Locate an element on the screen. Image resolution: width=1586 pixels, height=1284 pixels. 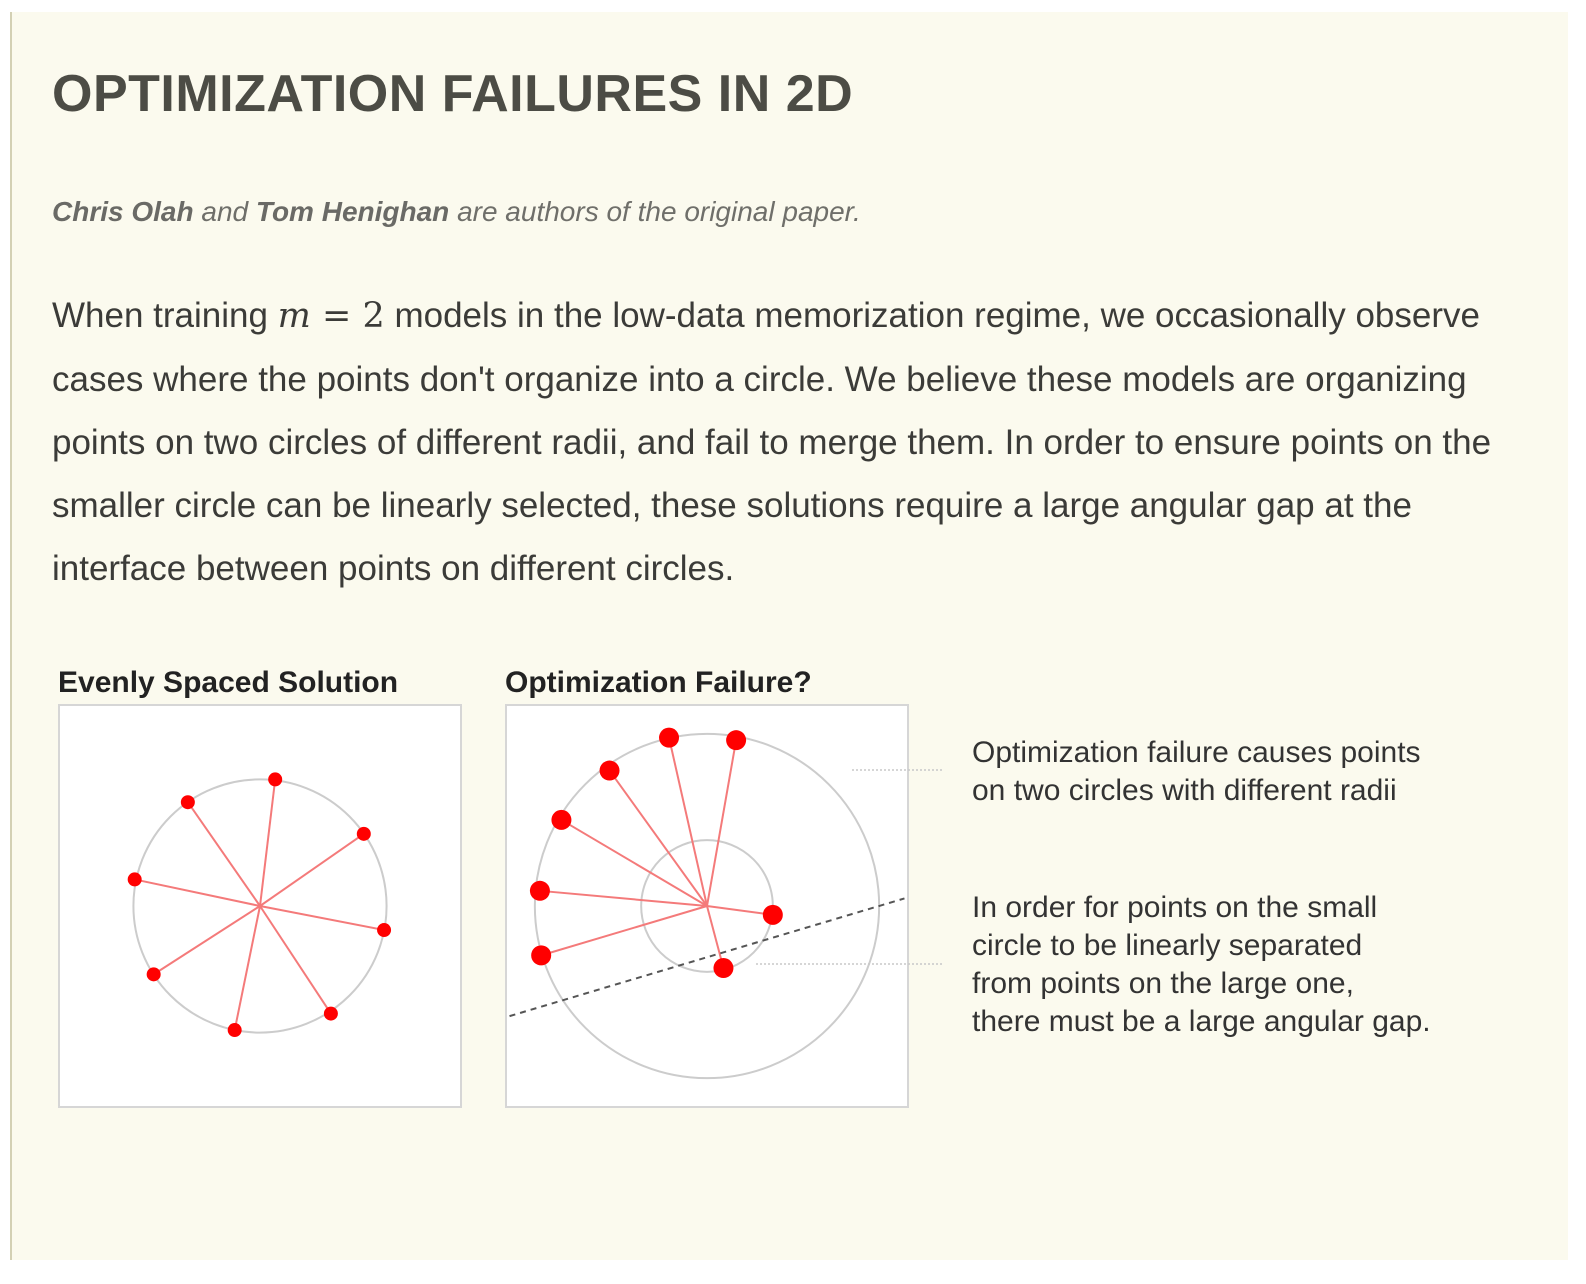
annotation-2-line-3: from points on the large one, is located at coordinates (1163, 983).